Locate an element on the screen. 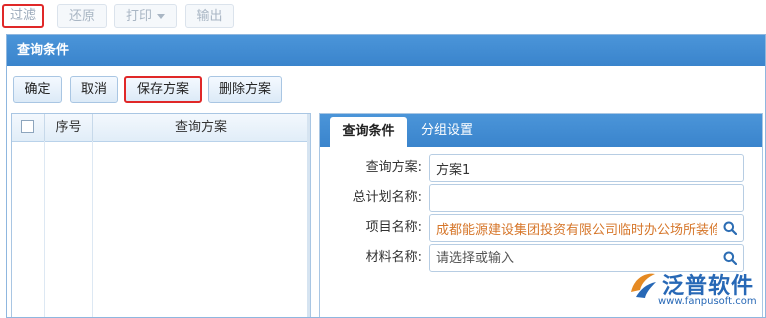 Image resolution: width=766 pixels, height=318 pixels. select-all-checkbox is located at coordinates (27, 126).